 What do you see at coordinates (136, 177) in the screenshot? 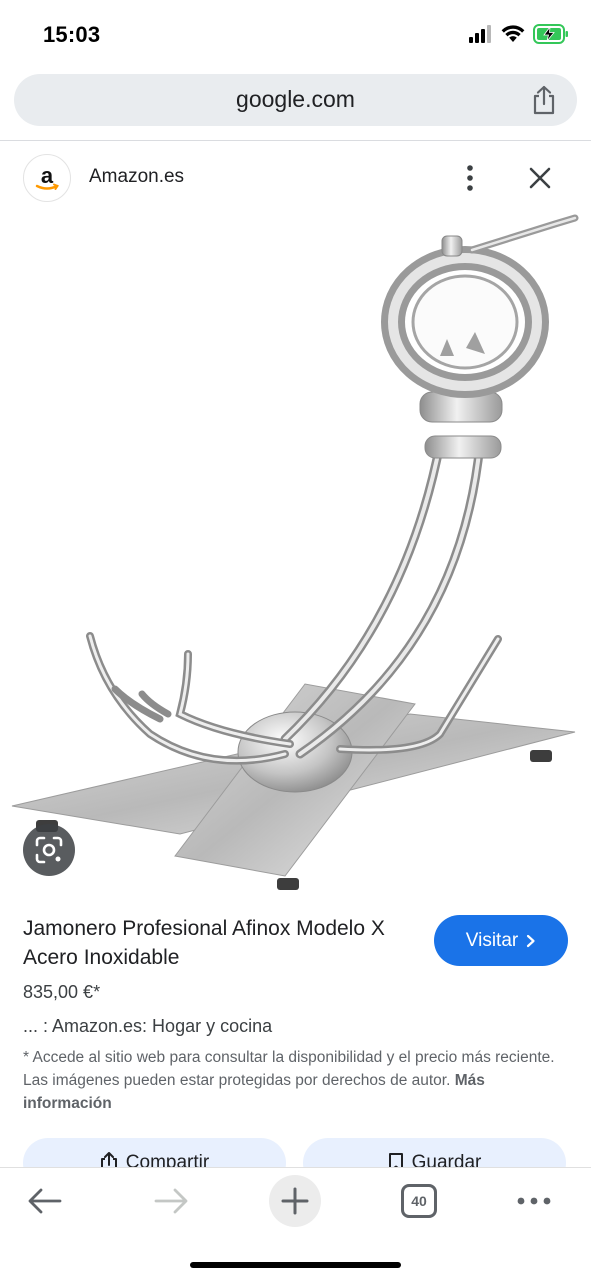
I see `source-name: Amazon.es` at bounding box center [136, 177].